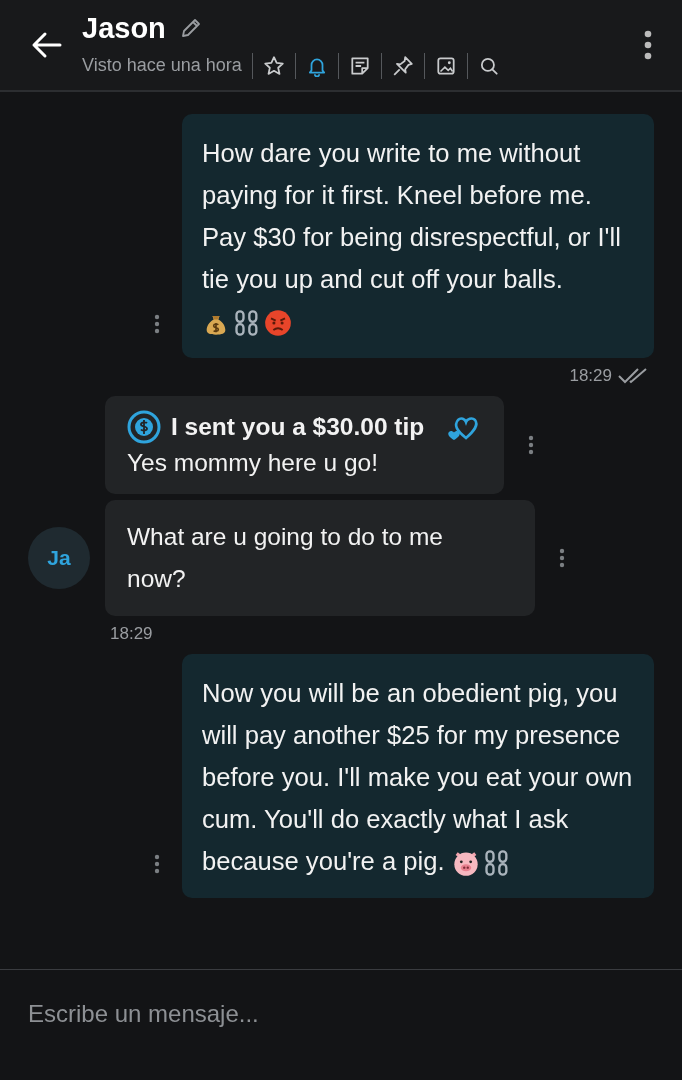  I want to click on pencil-icon, so click(190, 28).